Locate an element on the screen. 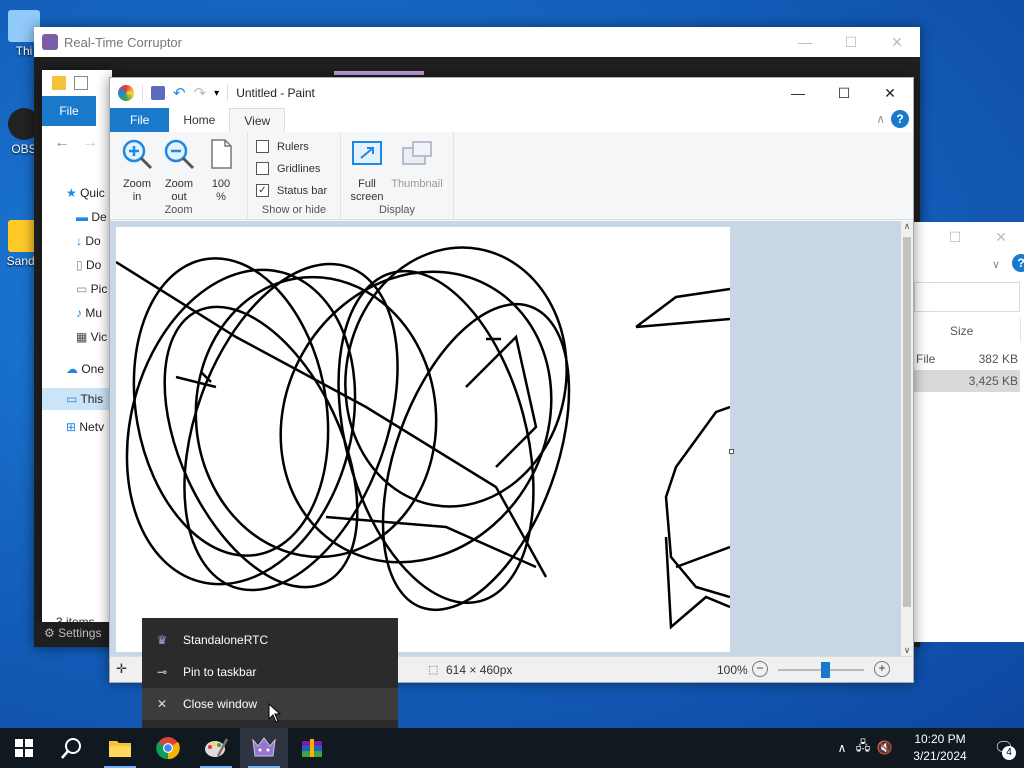 This screenshot has height=768, width=1024. display-group: Full screen Thumbnail Display is located at coordinates (397, 176).